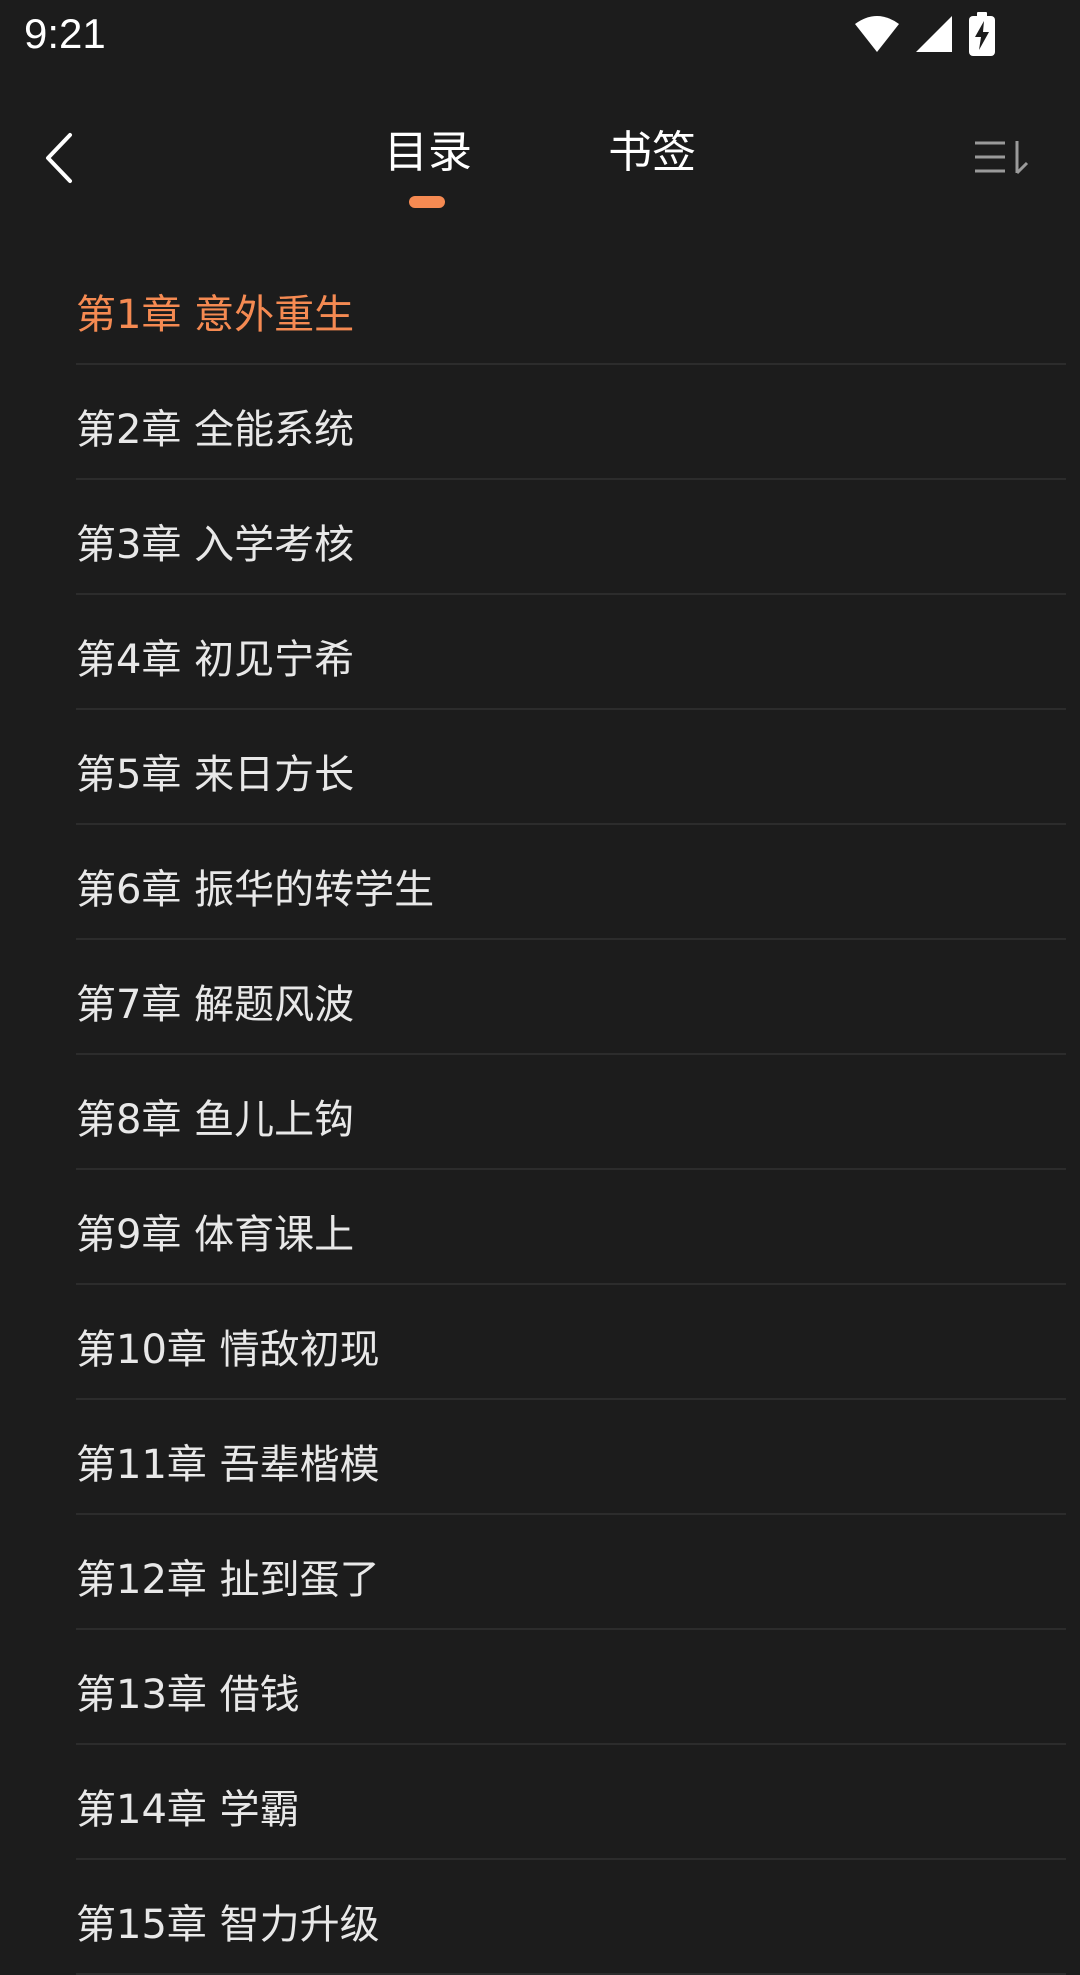 This screenshot has height=1975, width=1080. Describe the element at coordinates (540, 1457) in the screenshot. I see `chapter-item: 第11章 吾辈楷模` at that location.